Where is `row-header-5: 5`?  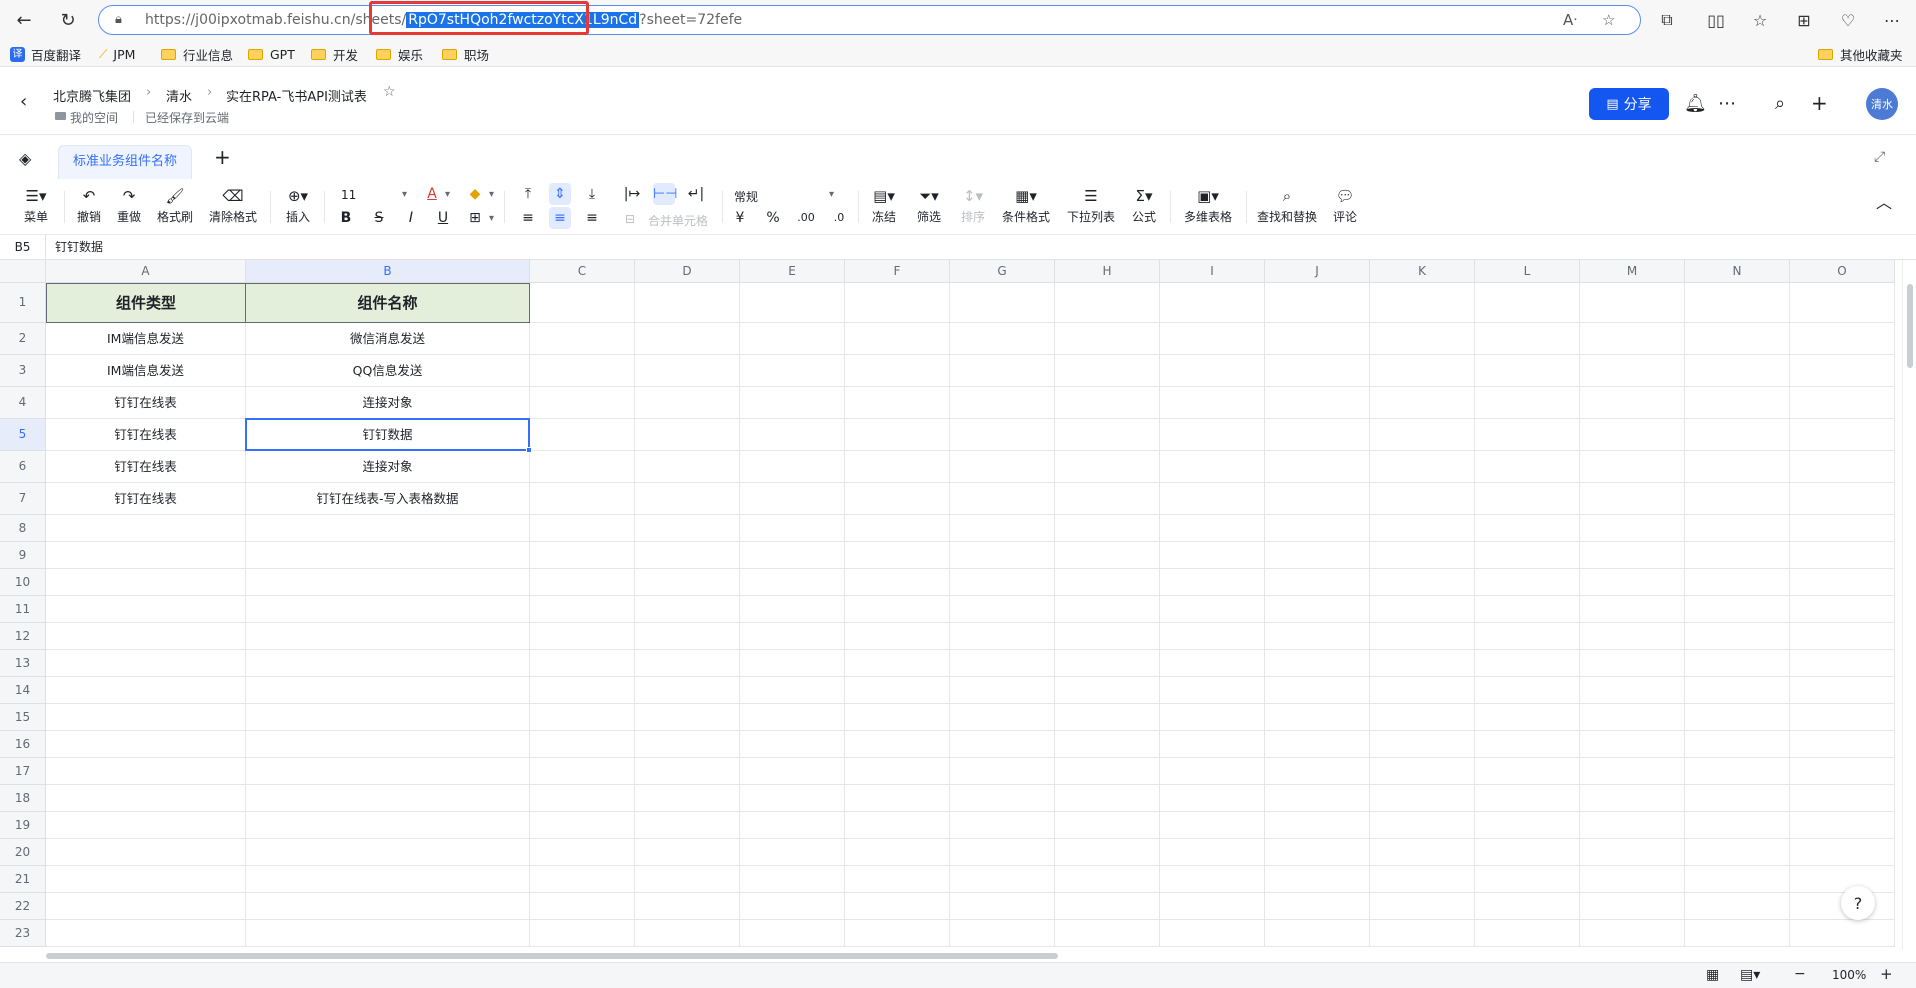
row-header-5: 5 is located at coordinates (23, 435).